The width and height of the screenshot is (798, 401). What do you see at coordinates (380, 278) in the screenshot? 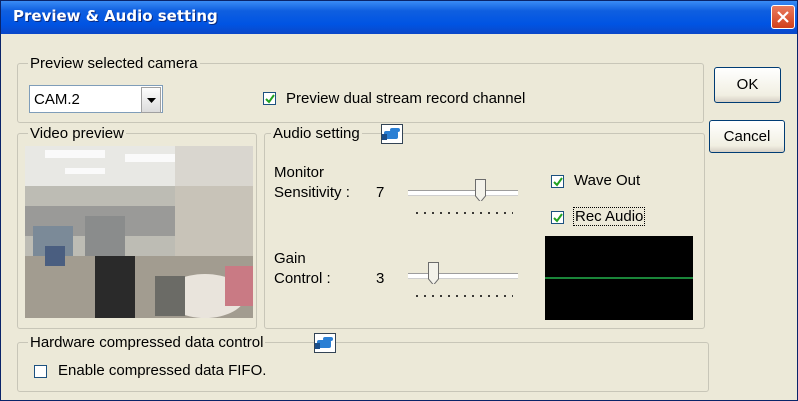
I see `gain-control-value: 3` at bounding box center [380, 278].